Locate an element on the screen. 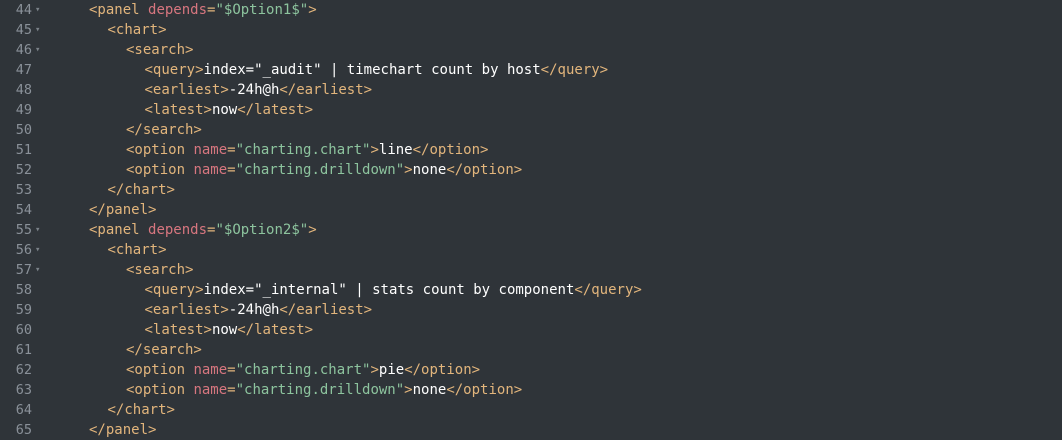 Image resolution: width=1062 pixels, height=440 pixels. line-number: 61 is located at coordinates (23, 350).